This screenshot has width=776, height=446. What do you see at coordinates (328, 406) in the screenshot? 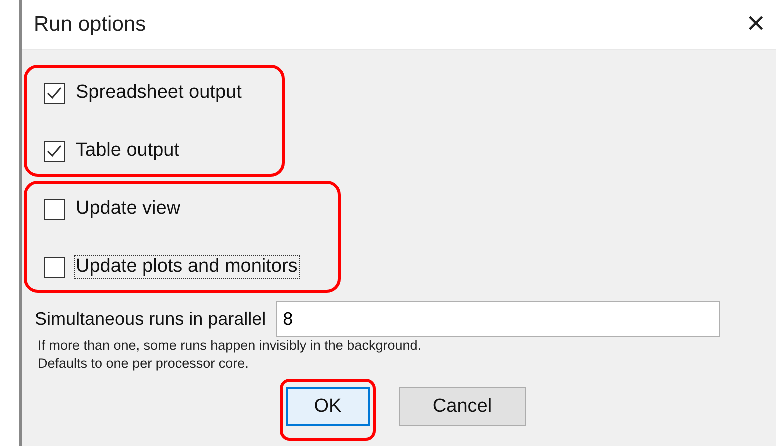
I see `ok-button: OK` at bounding box center [328, 406].